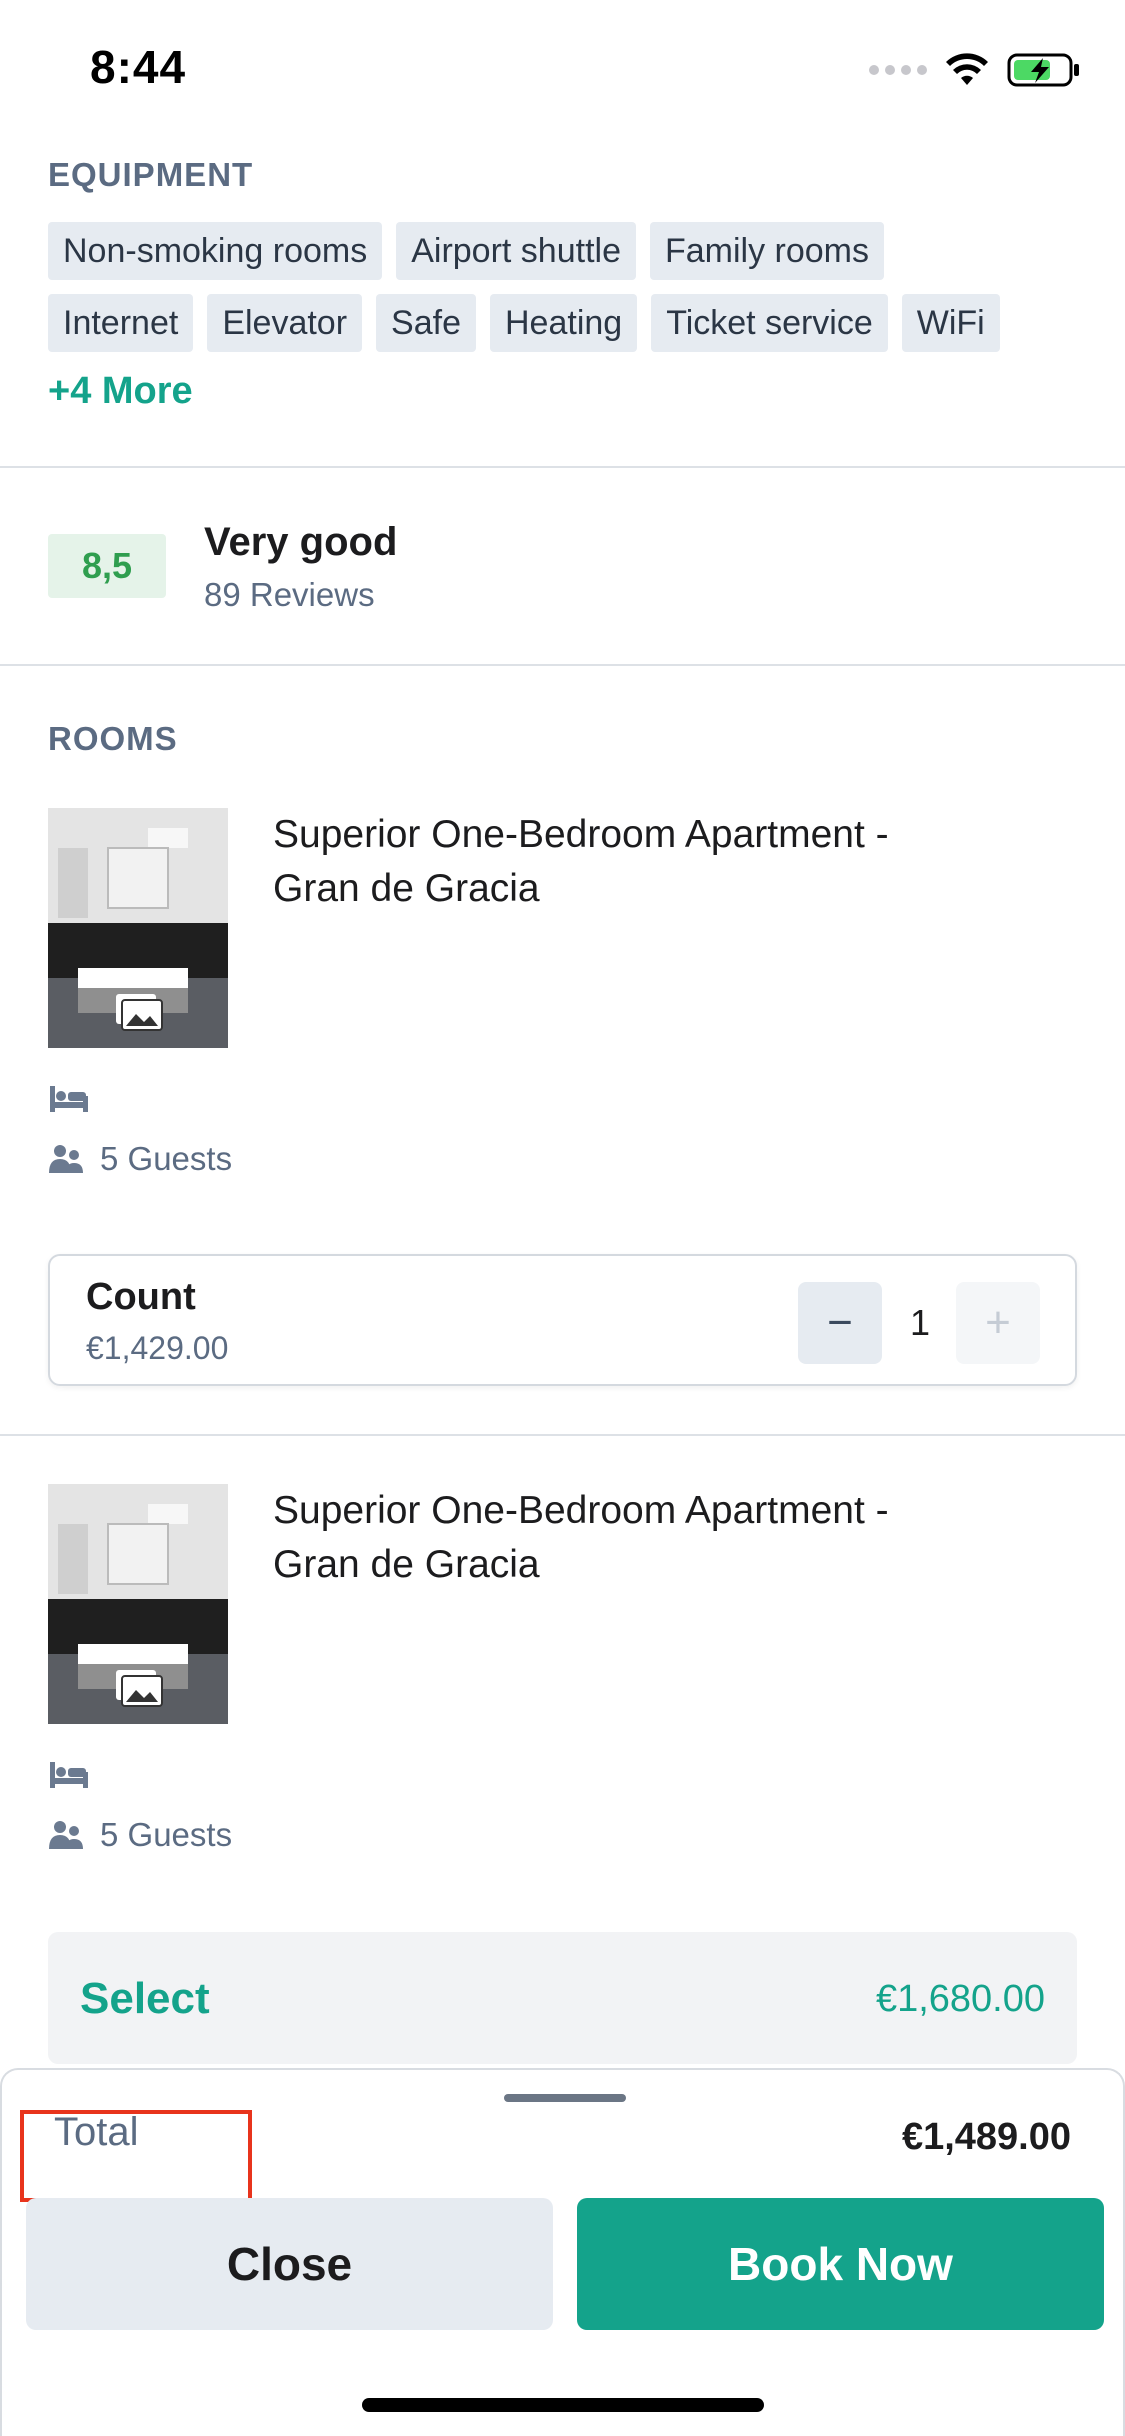  What do you see at coordinates (998, 1323) in the screenshot?
I see `increment-button: +` at bounding box center [998, 1323].